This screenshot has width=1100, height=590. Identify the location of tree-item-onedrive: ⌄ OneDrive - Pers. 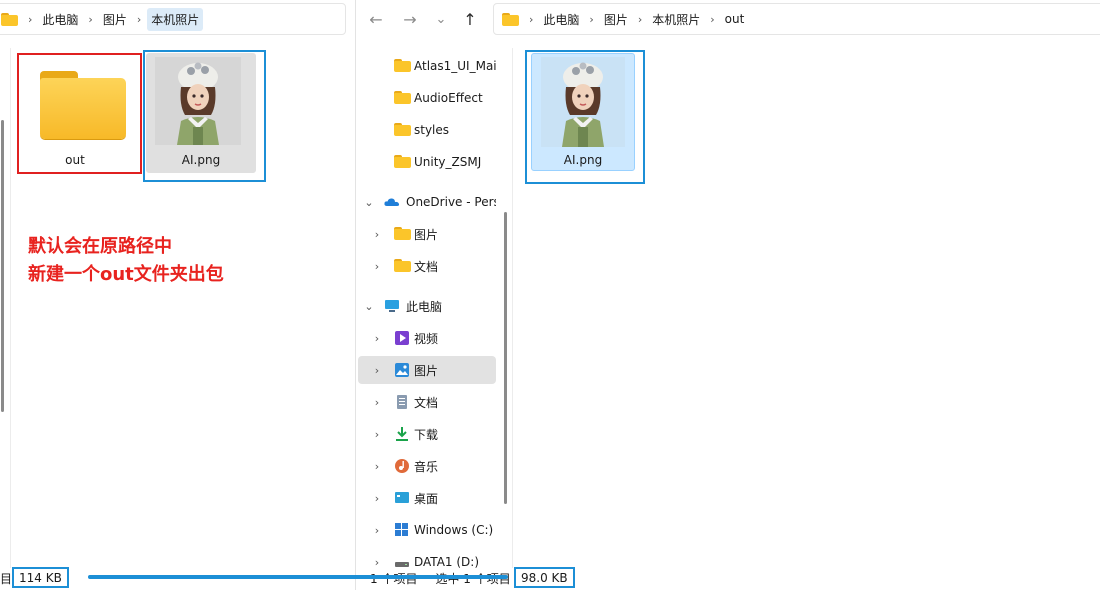
(426, 202).